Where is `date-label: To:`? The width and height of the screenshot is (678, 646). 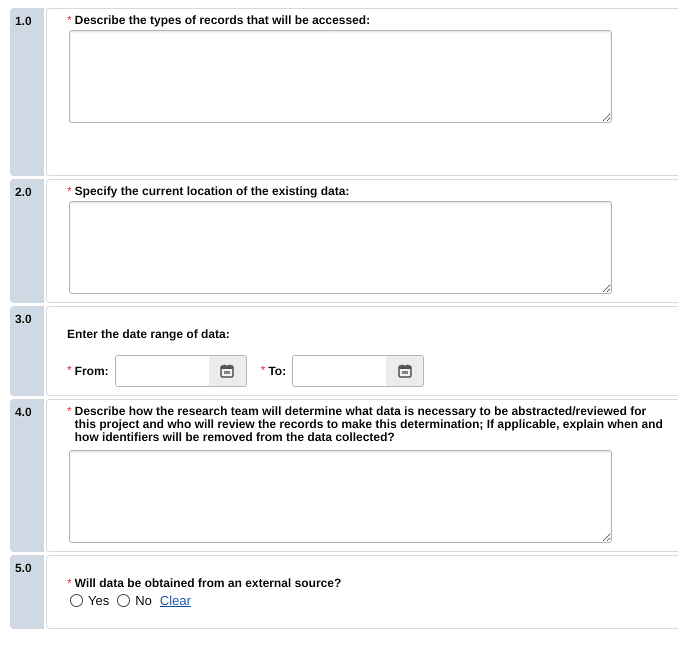 date-label: To: is located at coordinates (277, 371).